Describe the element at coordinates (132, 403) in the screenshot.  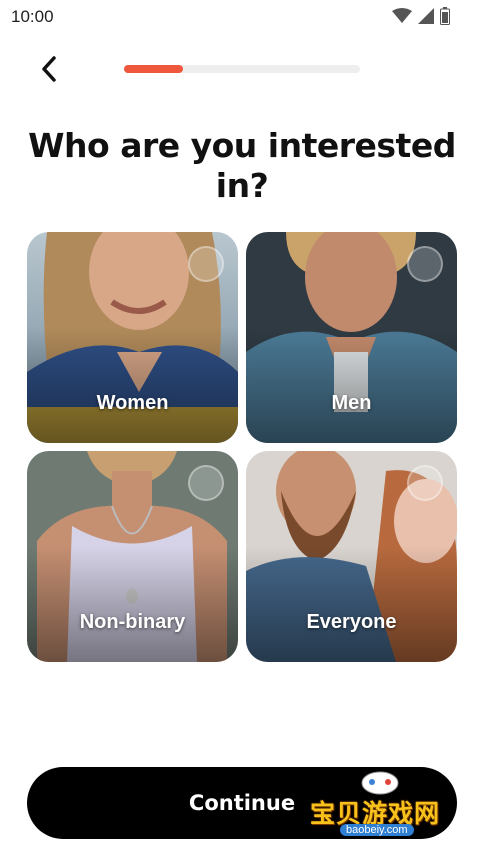
I see `women-label: Women` at that location.